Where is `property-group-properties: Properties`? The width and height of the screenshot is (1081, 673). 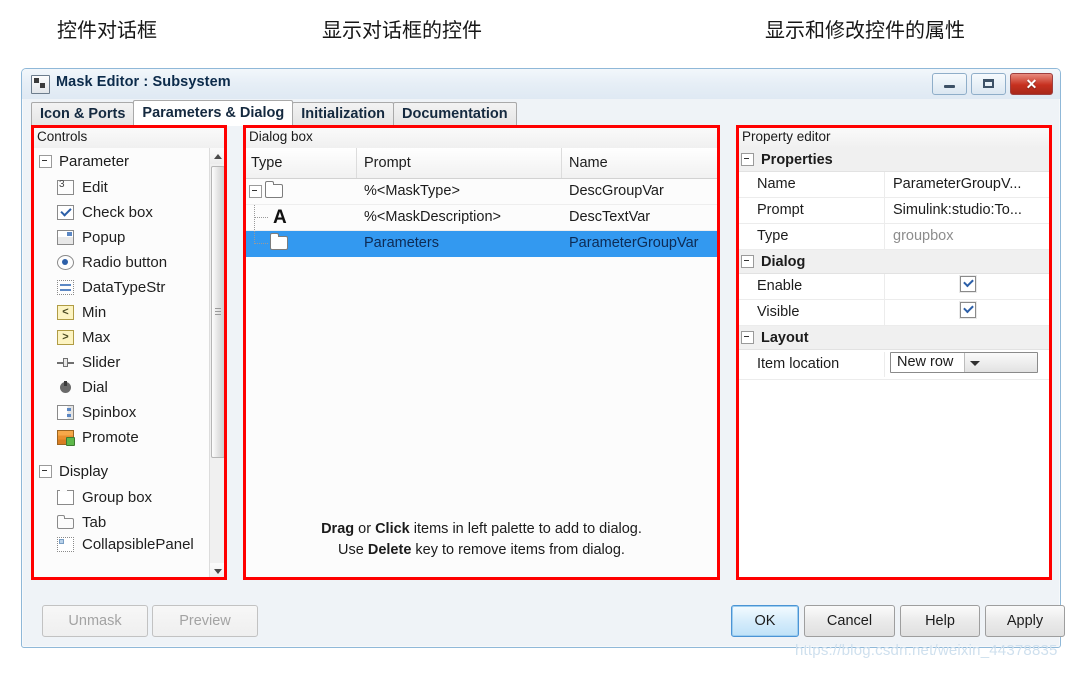
property-group-properties: Properties is located at coordinates (894, 160).